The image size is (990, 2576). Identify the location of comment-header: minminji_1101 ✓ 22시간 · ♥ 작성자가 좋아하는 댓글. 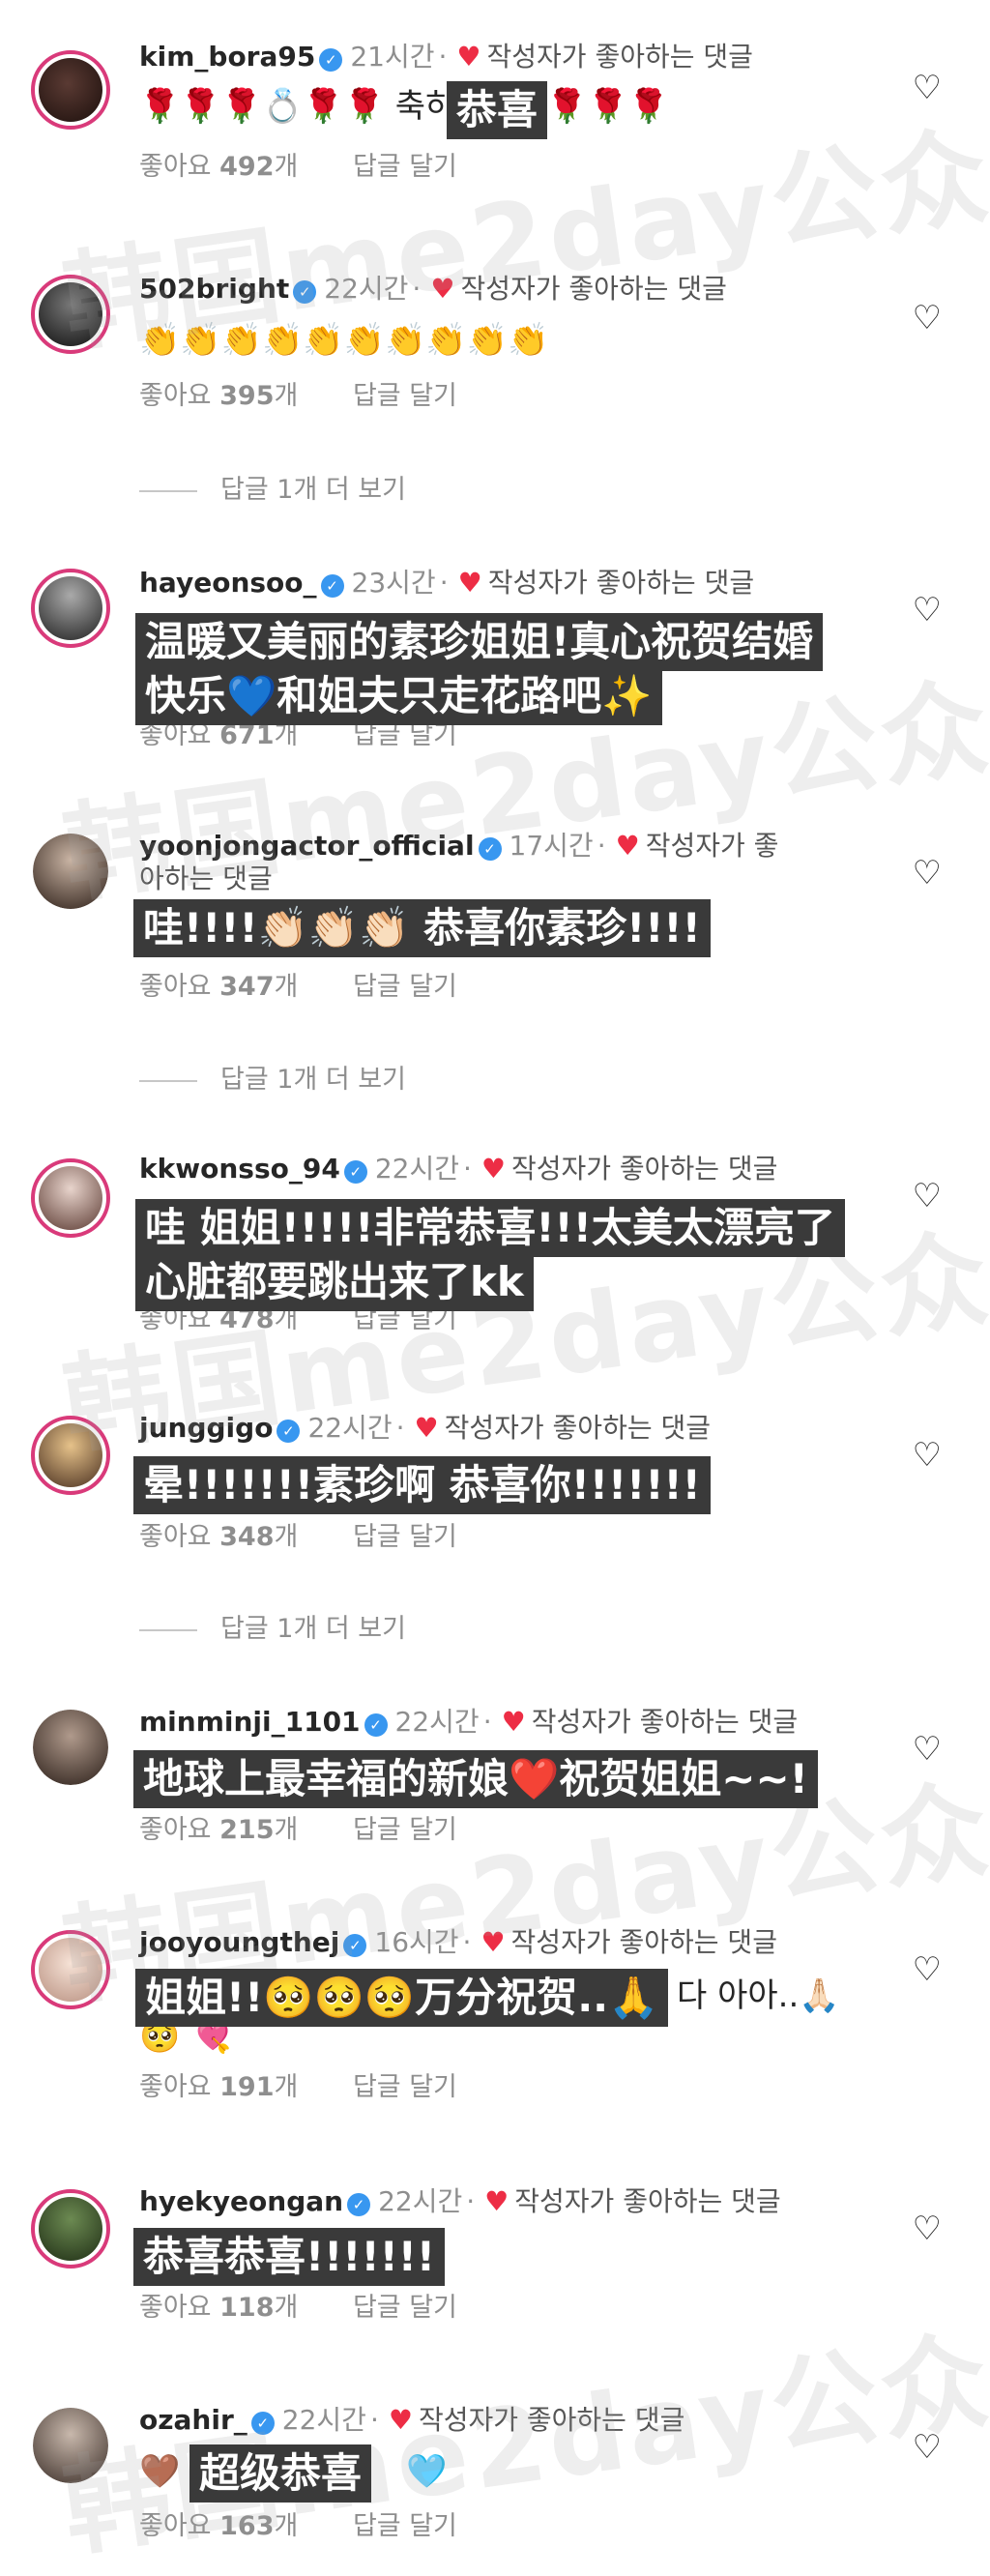
(469, 1722).